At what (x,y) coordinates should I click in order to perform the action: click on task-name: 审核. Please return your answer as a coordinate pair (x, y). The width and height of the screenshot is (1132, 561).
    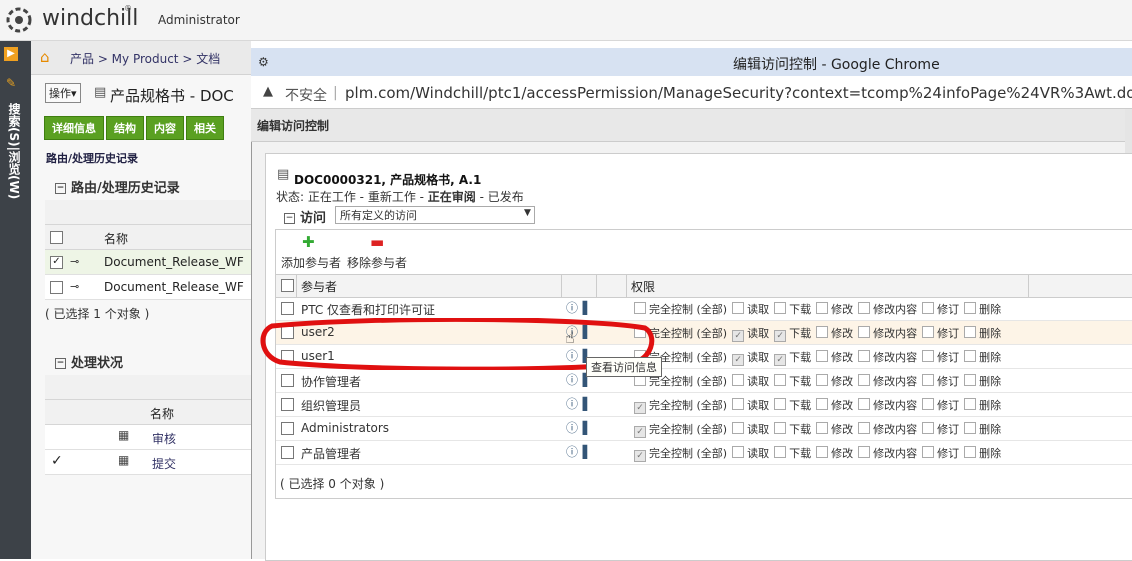
    Looking at the image, I should click on (164, 438).